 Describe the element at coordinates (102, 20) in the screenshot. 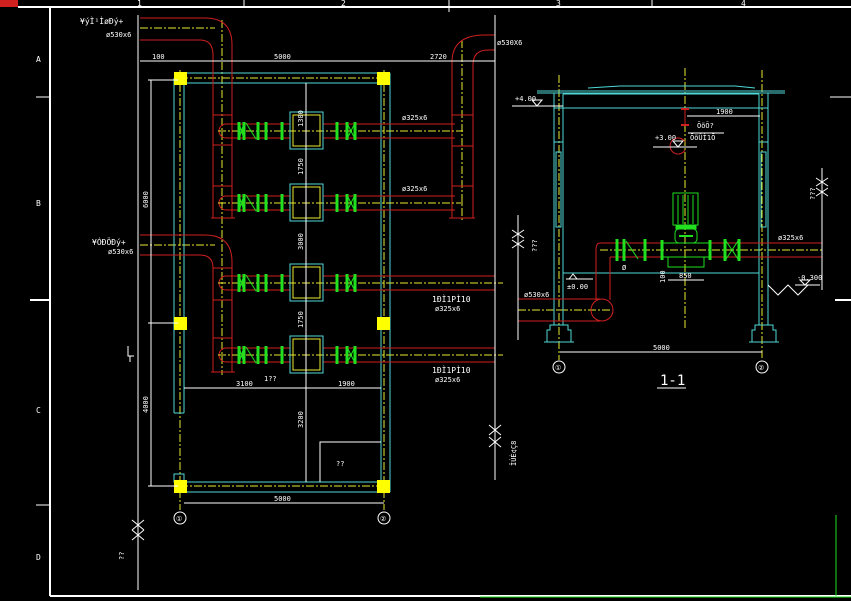

I see `inlet-top-label: ¥ýÌ¹ÌøÐý+` at that location.